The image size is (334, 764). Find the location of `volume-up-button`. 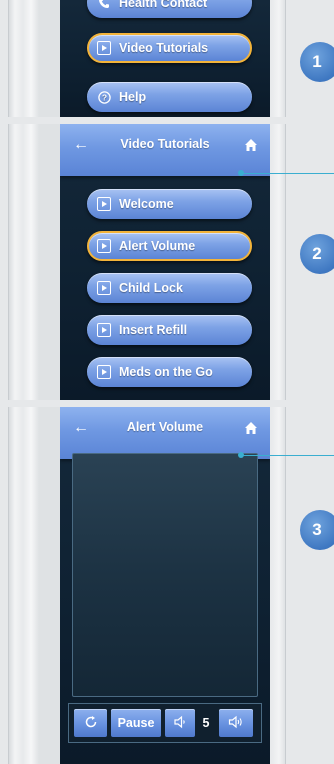

volume-up-button is located at coordinates (236, 723).